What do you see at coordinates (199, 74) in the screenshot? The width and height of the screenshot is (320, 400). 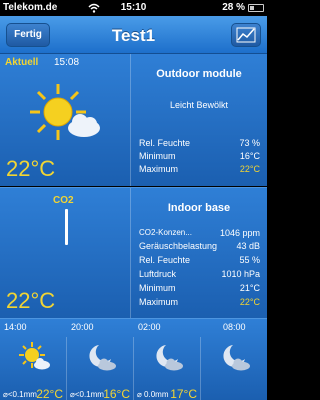 I see `outdoor-title: Outdoor module` at bounding box center [199, 74].